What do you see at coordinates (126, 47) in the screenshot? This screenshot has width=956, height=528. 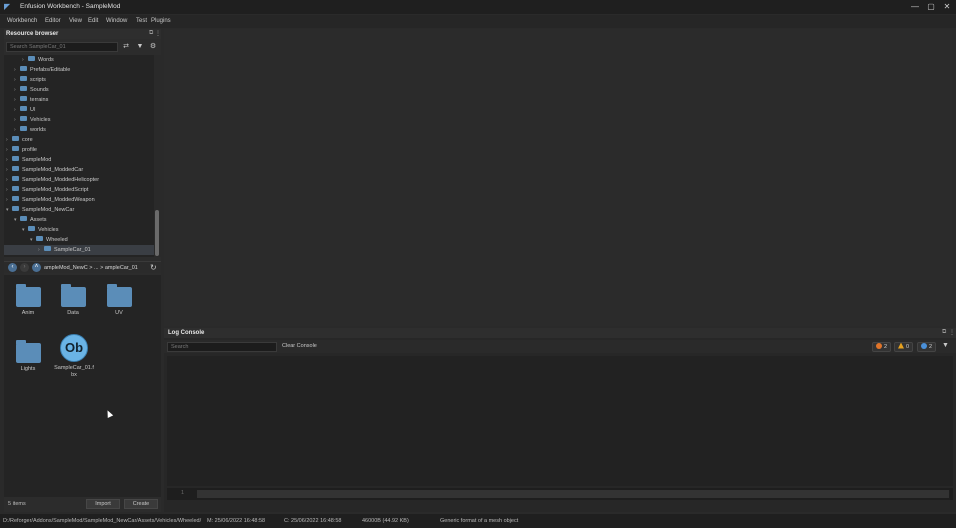 I see `swap-icon: ⇄` at bounding box center [126, 47].